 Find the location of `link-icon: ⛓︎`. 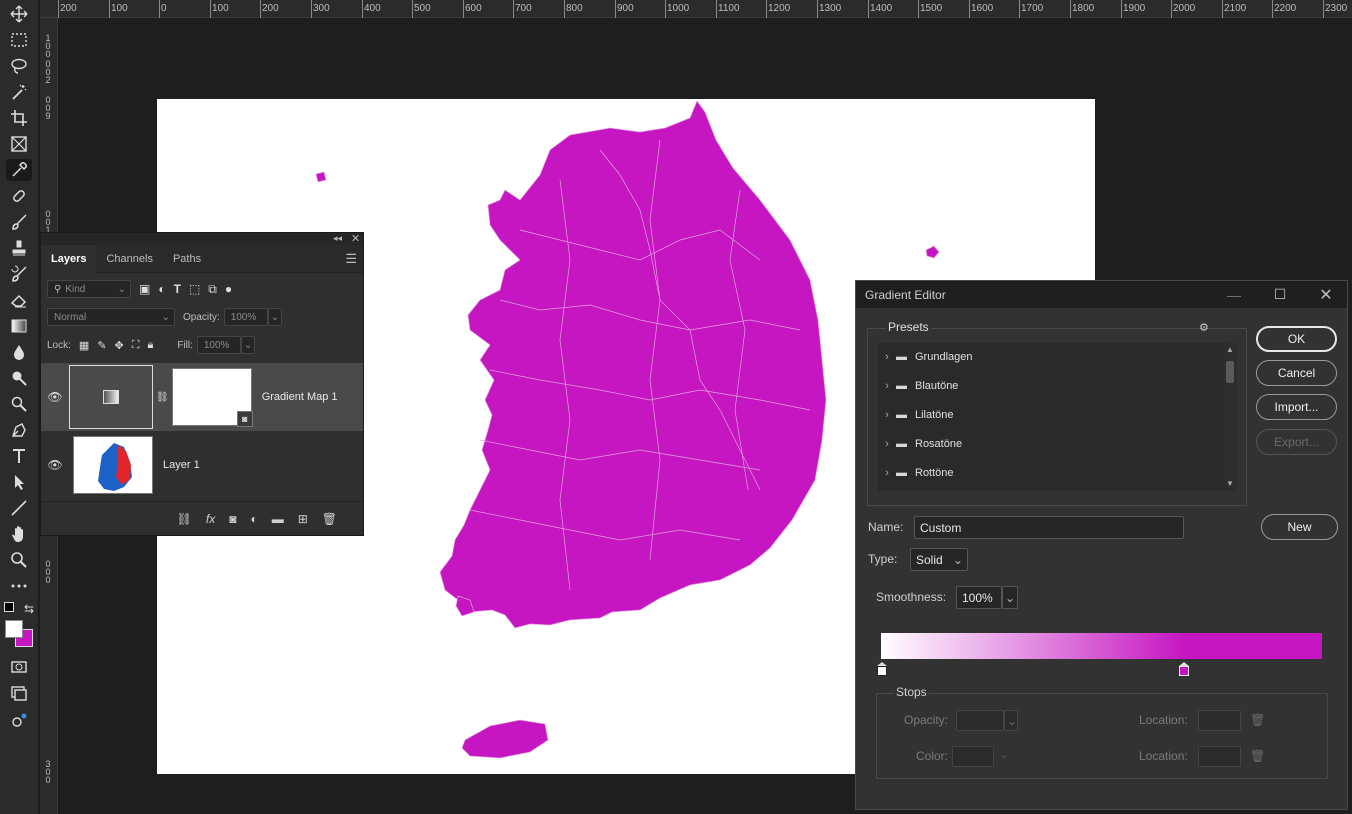

link-icon: ⛓︎ is located at coordinates (162, 397).